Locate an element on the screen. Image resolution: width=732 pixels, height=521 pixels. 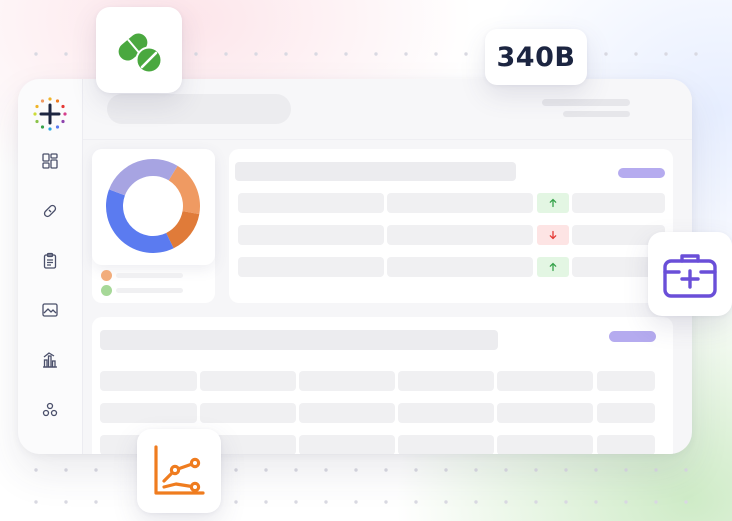
user-name-placeholder is located at coordinates (586, 102).